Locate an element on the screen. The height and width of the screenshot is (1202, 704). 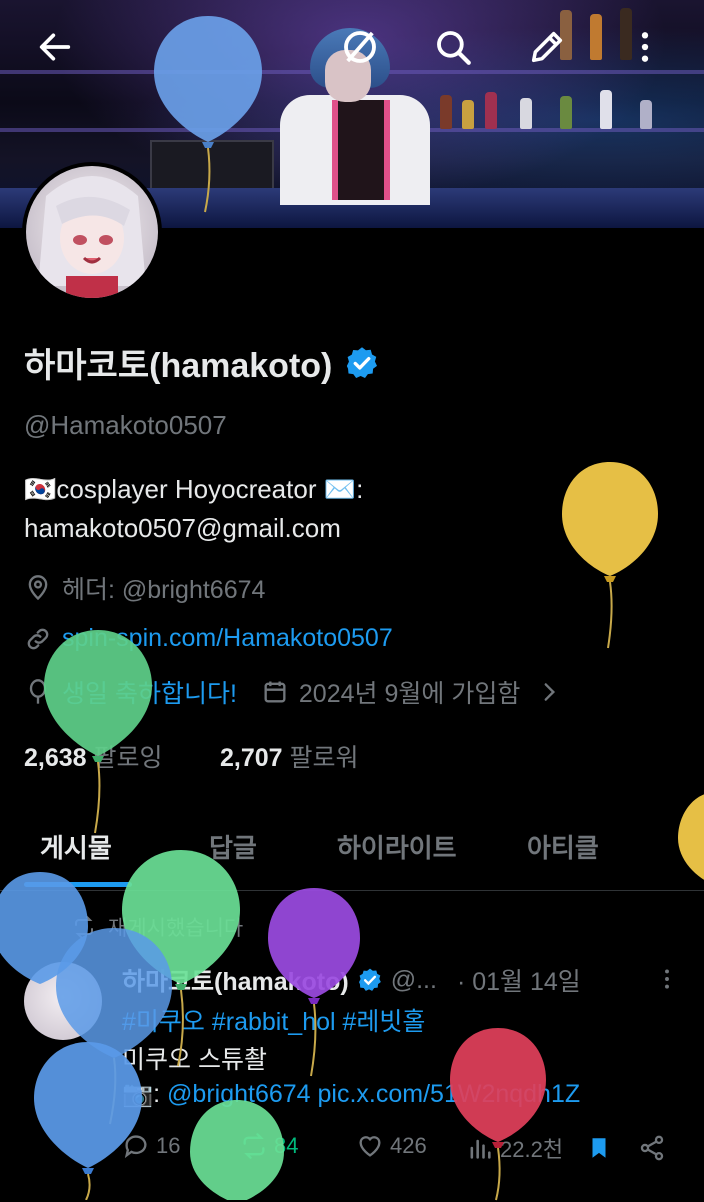
profile-website-row: spin-spin.com/Hamakoto0507 is located at coordinates (208, 638).